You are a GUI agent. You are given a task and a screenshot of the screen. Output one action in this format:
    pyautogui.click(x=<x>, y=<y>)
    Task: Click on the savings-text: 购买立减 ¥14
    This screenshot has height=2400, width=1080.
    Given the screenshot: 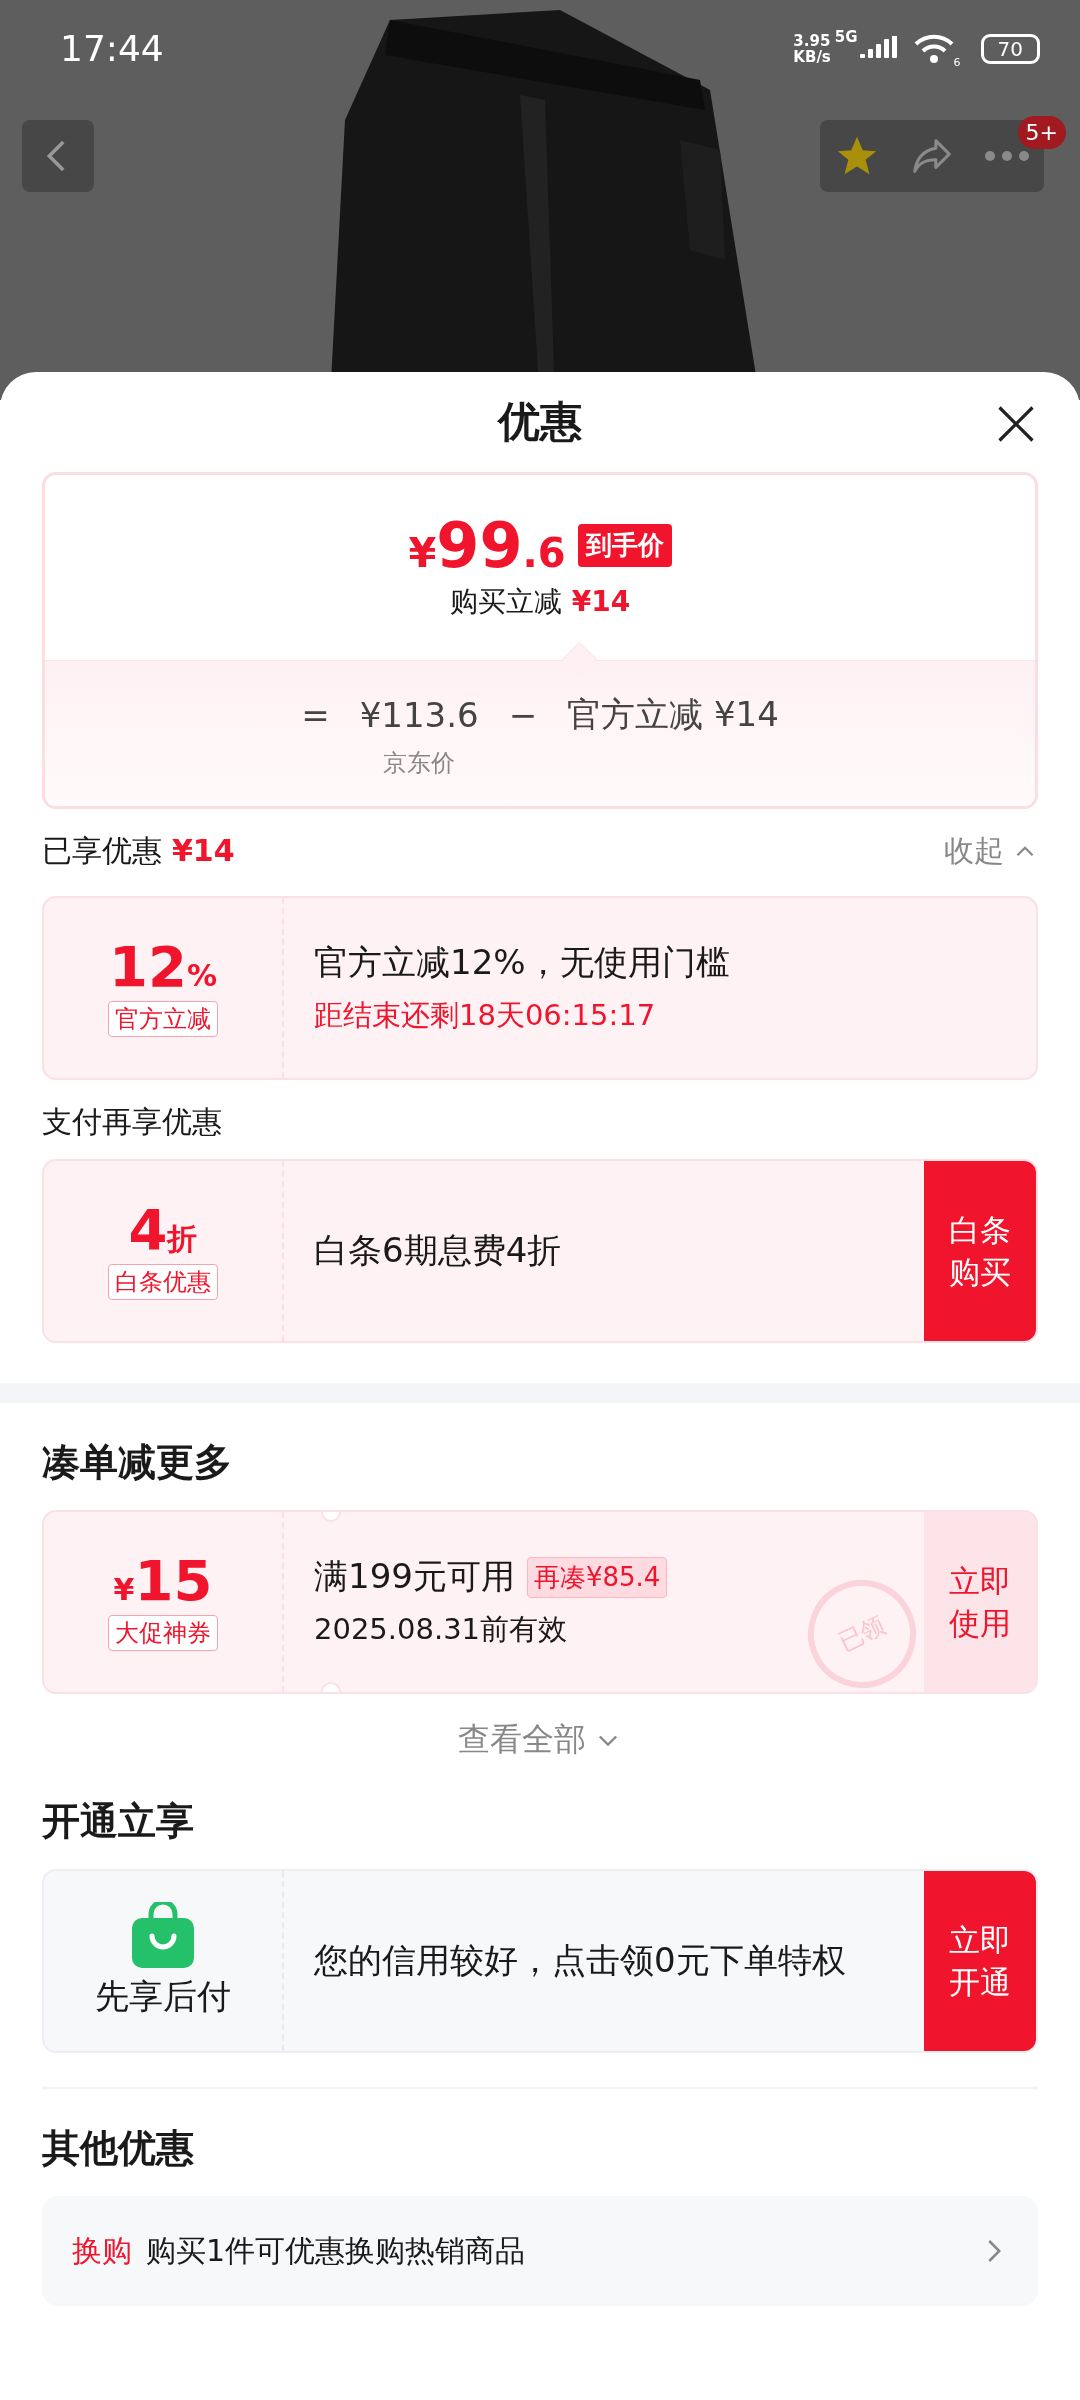 What is the action you would take?
    pyautogui.click(x=540, y=601)
    